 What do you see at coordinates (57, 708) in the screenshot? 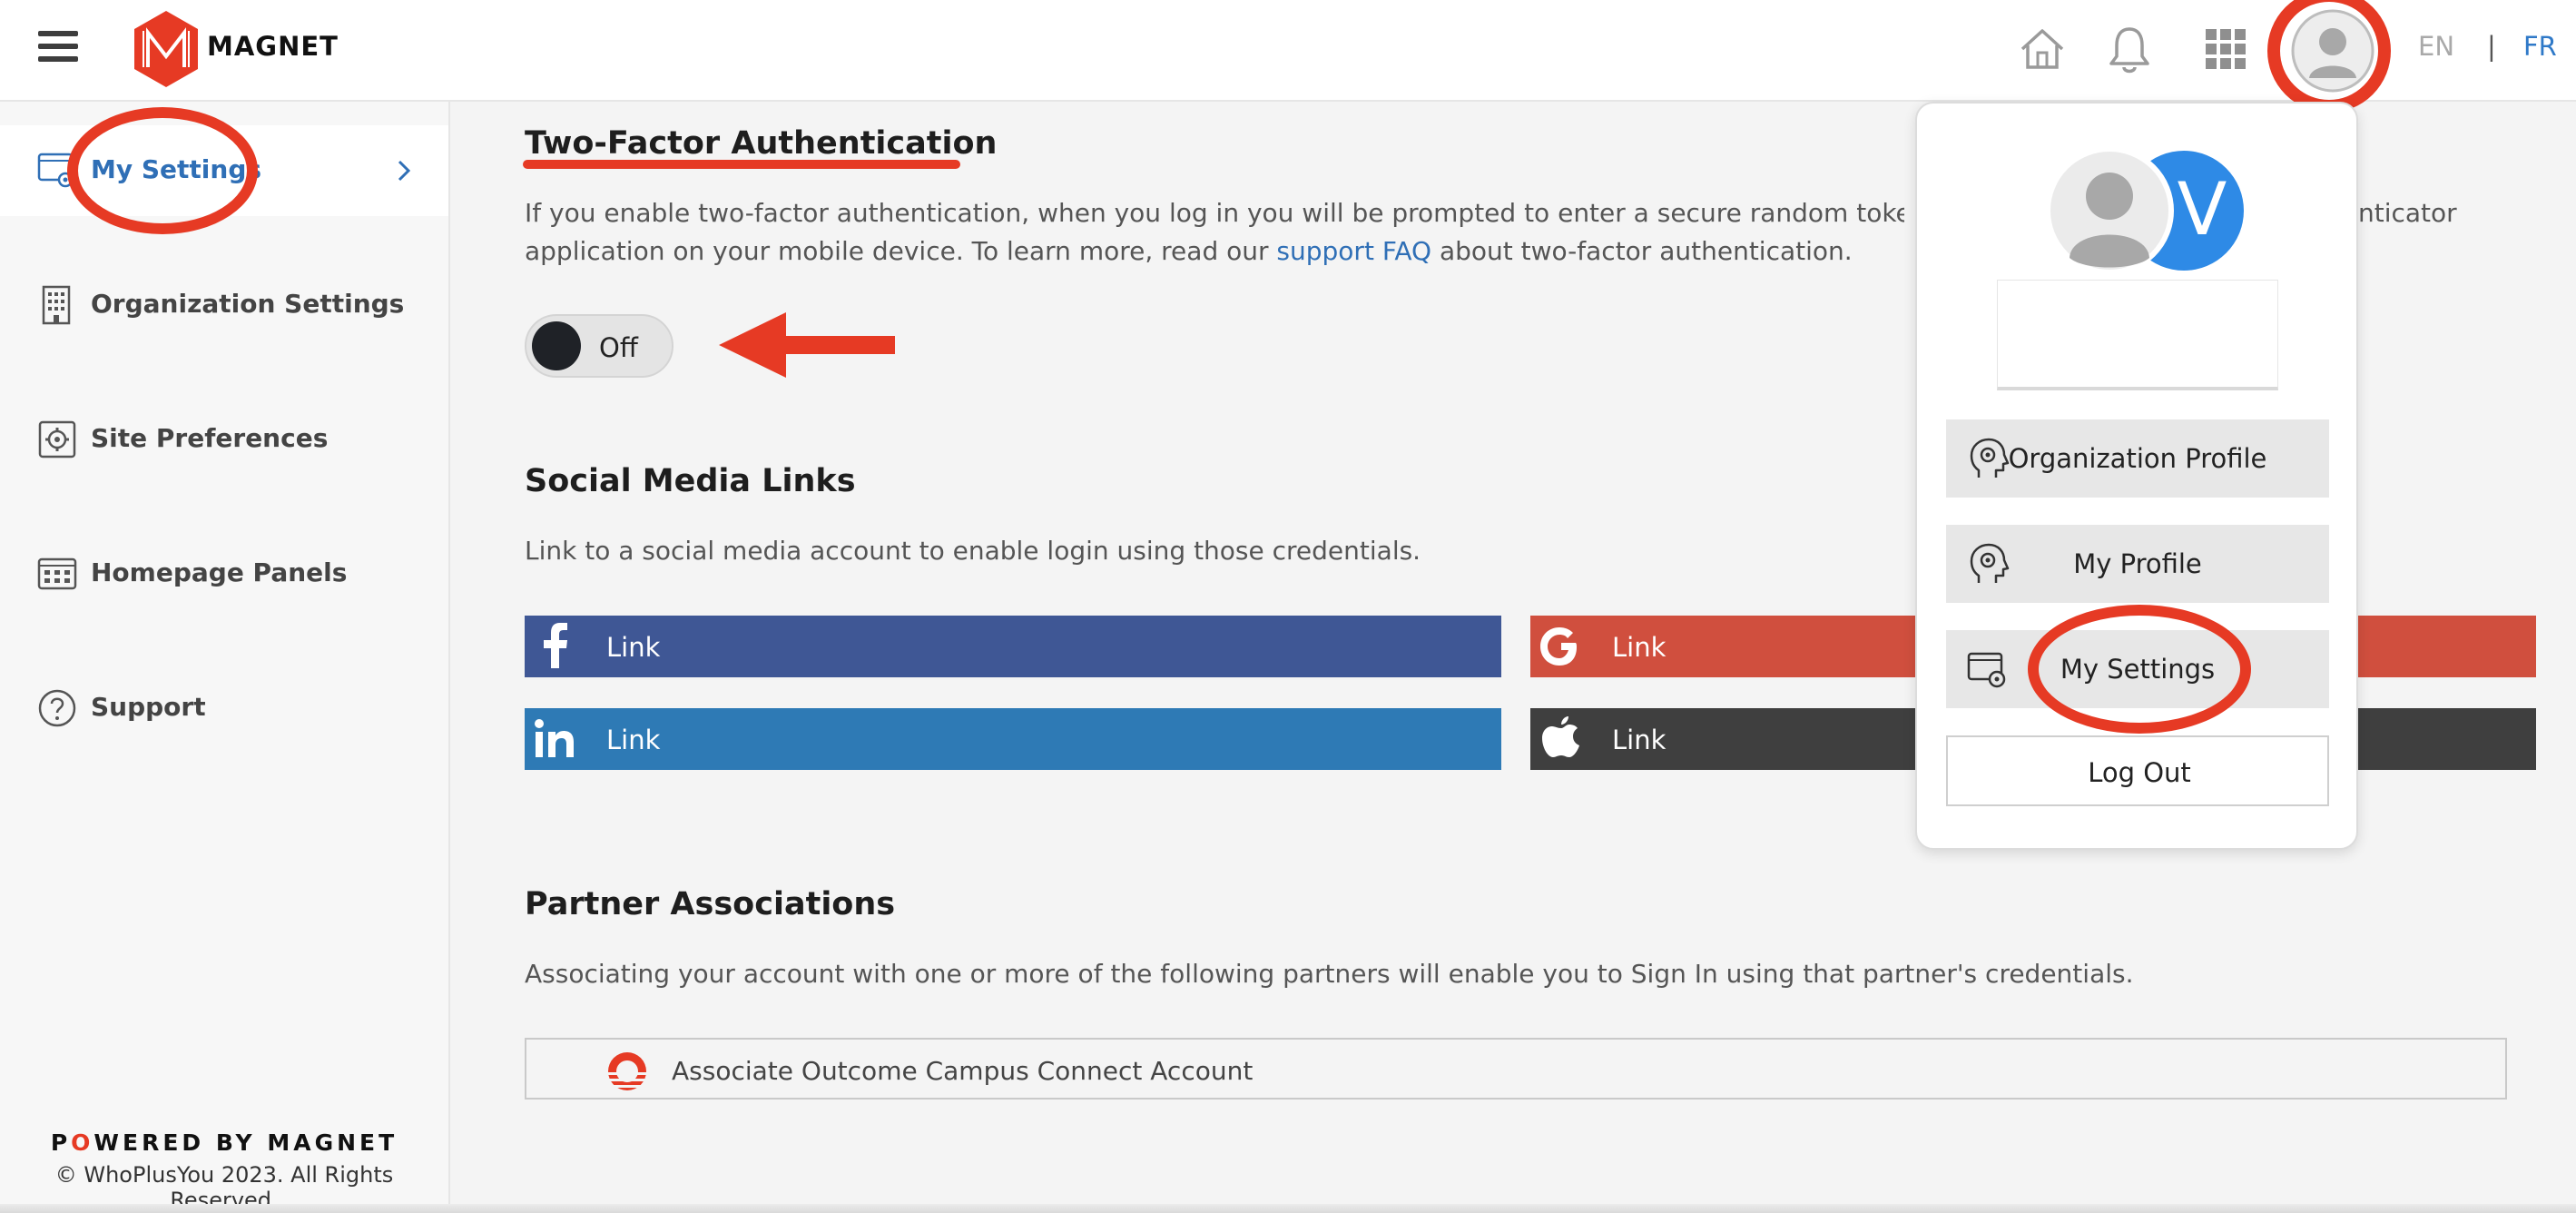
I see `question-icon` at bounding box center [57, 708].